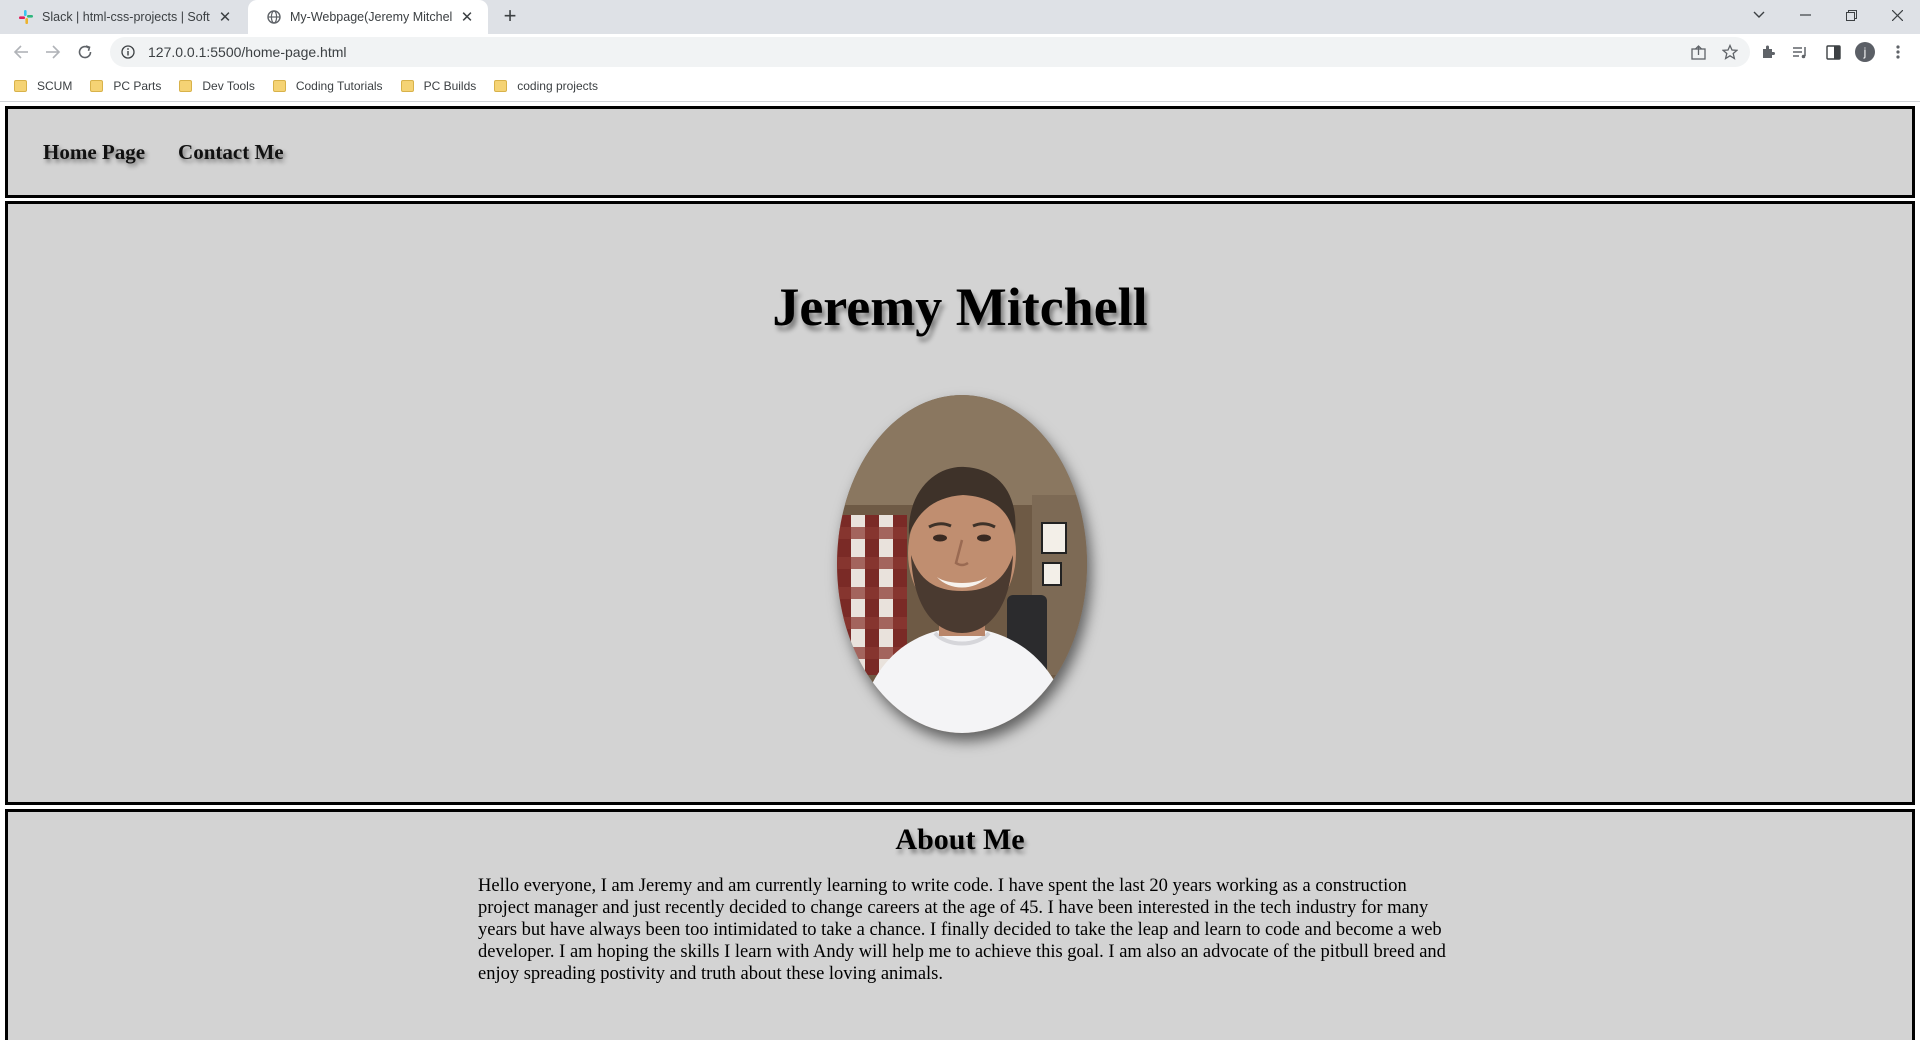 The width and height of the screenshot is (1920, 1040). I want to click on bookmark-coding-projects: coding projects, so click(546, 86).